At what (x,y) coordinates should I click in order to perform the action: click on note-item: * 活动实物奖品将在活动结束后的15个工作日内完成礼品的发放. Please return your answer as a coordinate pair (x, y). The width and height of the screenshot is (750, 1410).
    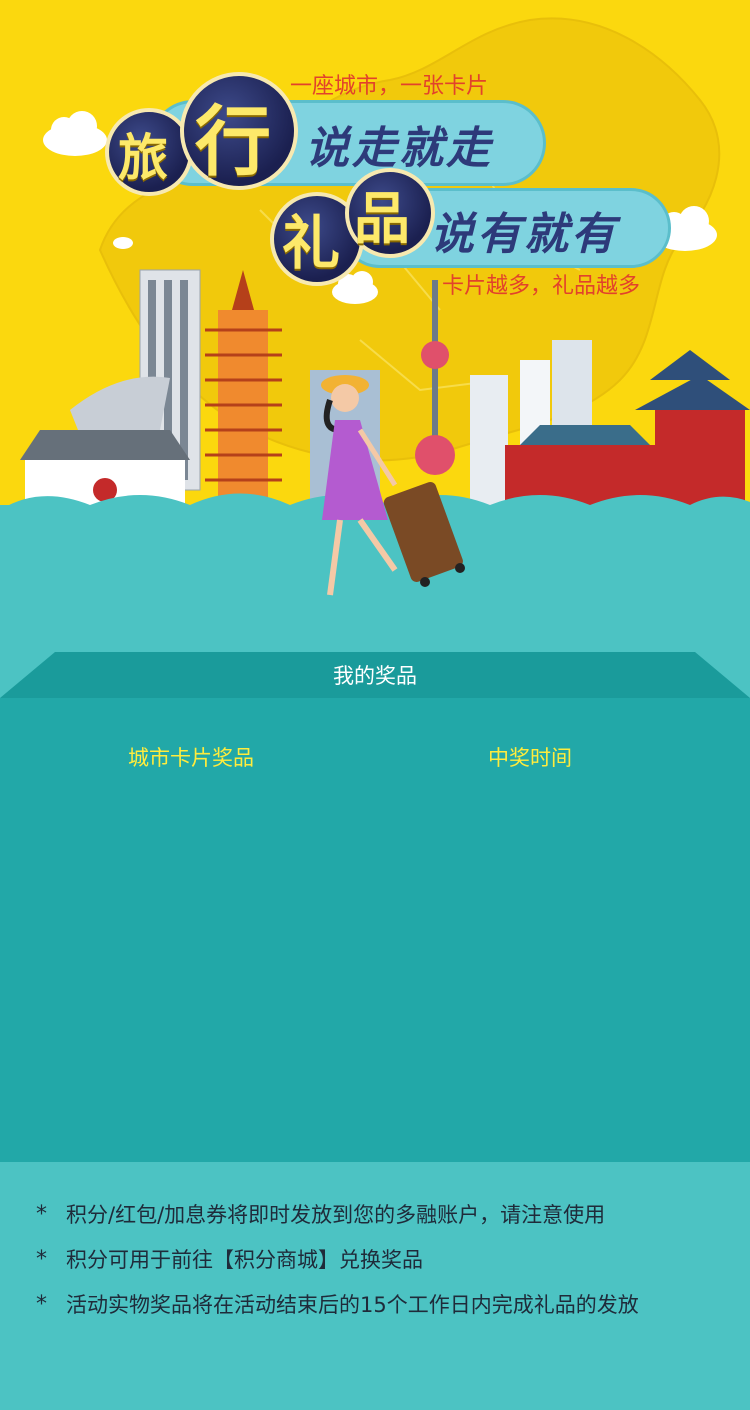
    Looking at the image, I should click on (386, 1305).